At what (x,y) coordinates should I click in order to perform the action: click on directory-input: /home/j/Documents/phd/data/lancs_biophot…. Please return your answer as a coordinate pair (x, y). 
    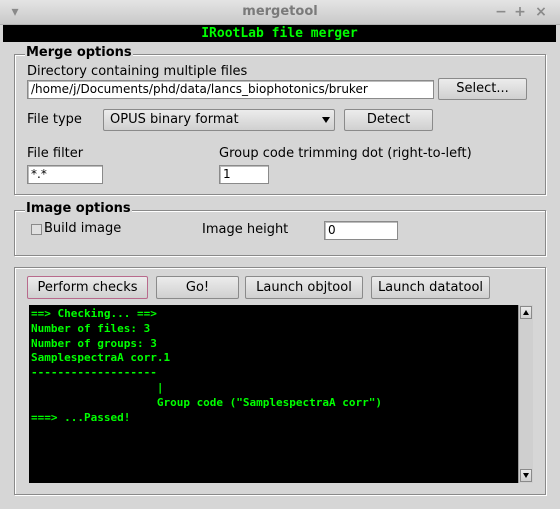
    Looking at the image, I should click on (230, 89).